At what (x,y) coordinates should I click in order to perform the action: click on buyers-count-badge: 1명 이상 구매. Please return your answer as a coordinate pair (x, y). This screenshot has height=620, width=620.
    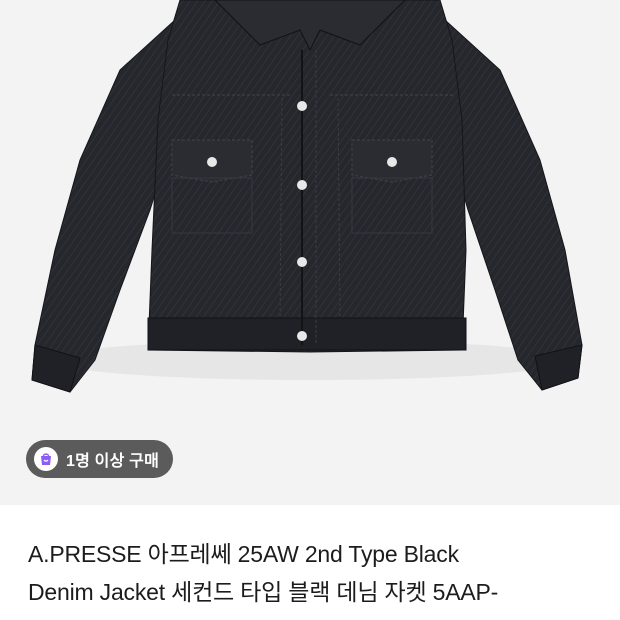
    Looking at the image, I should click on (99, 459).